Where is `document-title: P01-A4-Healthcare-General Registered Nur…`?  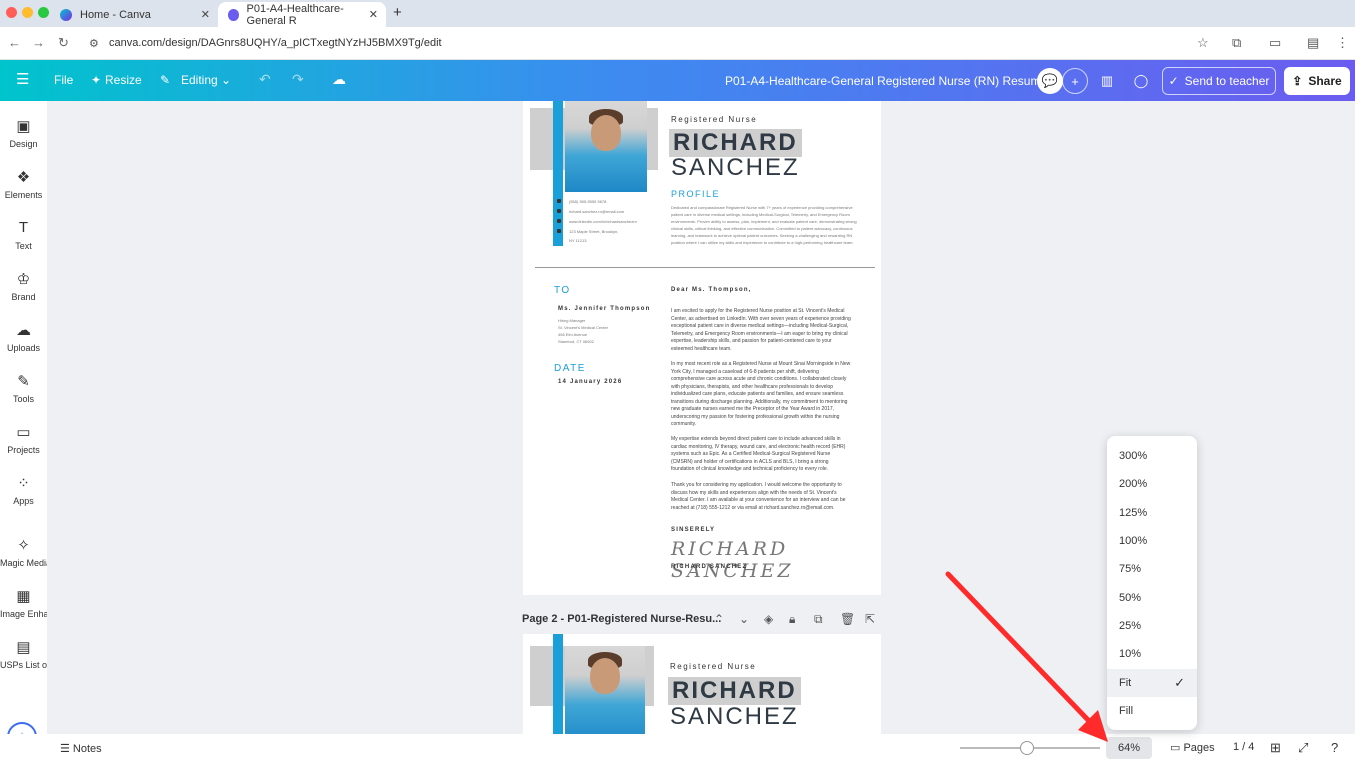
document-title: P01-A4-Healthcare-General Registered Nur… is located at coordinates (893, 81).